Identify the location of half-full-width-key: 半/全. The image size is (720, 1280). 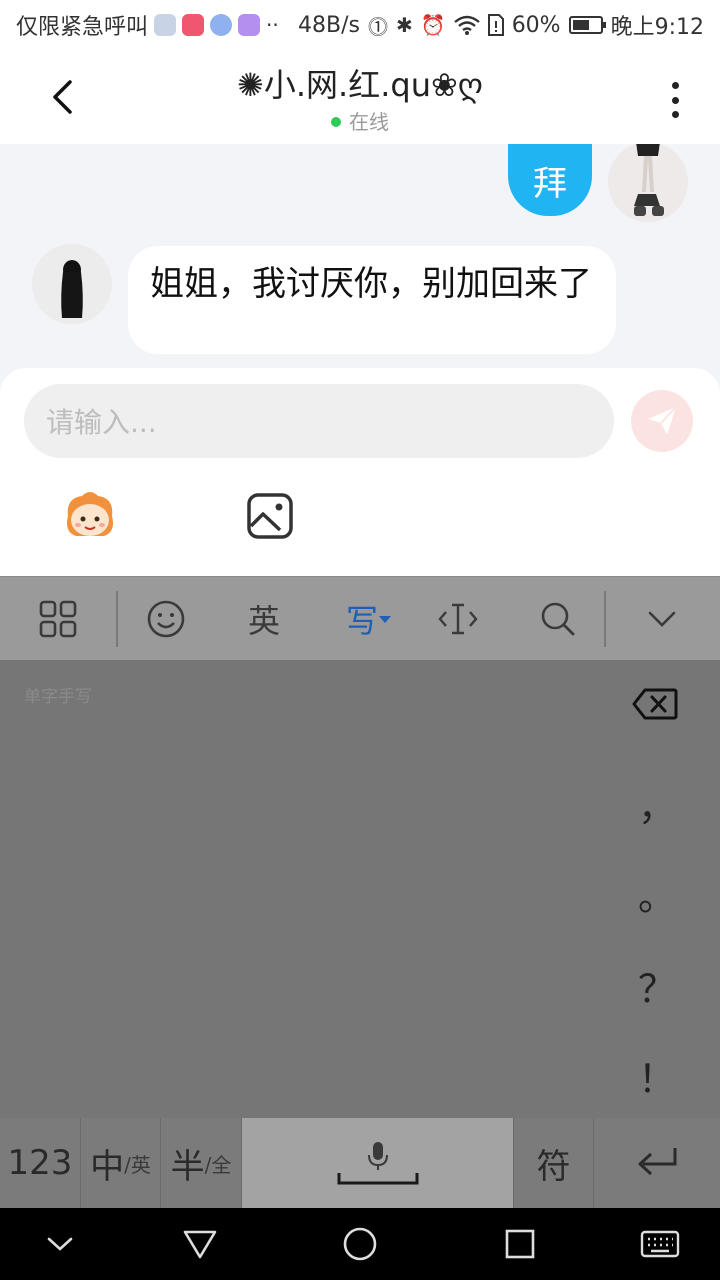
(201, 1163).